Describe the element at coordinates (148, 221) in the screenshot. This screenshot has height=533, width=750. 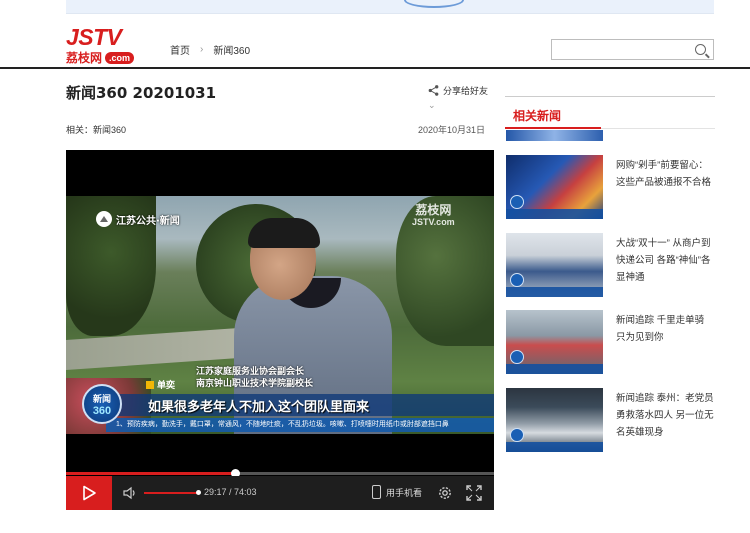
I see `channel-name: 江苏公共·新闻` at that location.